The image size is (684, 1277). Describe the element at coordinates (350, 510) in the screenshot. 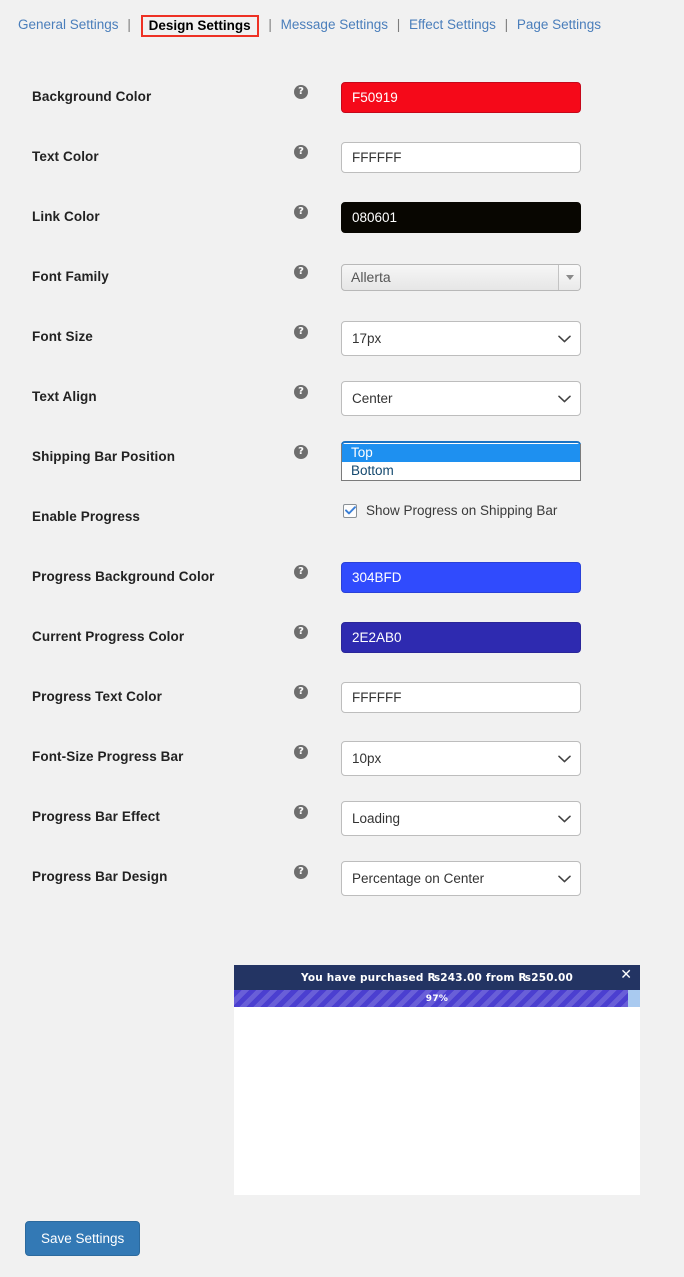

I see `enable-progress-checkbox` at that location.